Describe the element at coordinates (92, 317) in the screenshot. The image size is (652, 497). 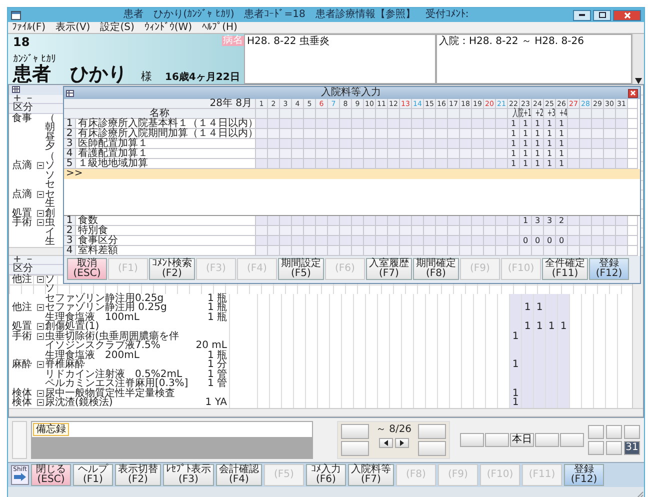
I see `order-item: 生理食塩液 100mL` at that location.